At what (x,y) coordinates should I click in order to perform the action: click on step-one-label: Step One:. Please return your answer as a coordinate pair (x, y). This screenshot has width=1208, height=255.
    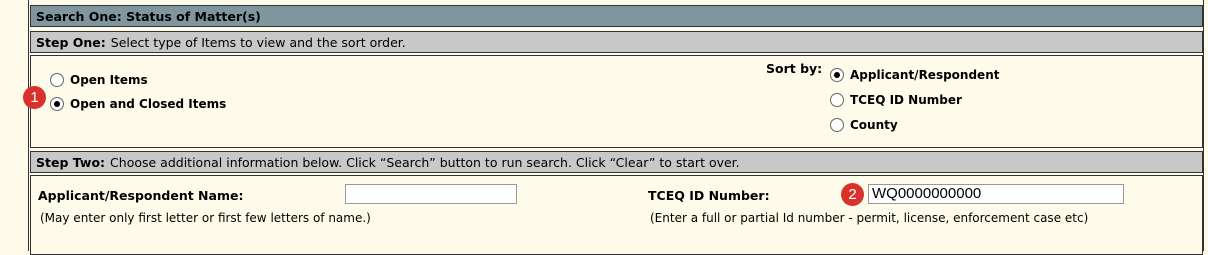
    Looking at the image, I should click on (71, 42).